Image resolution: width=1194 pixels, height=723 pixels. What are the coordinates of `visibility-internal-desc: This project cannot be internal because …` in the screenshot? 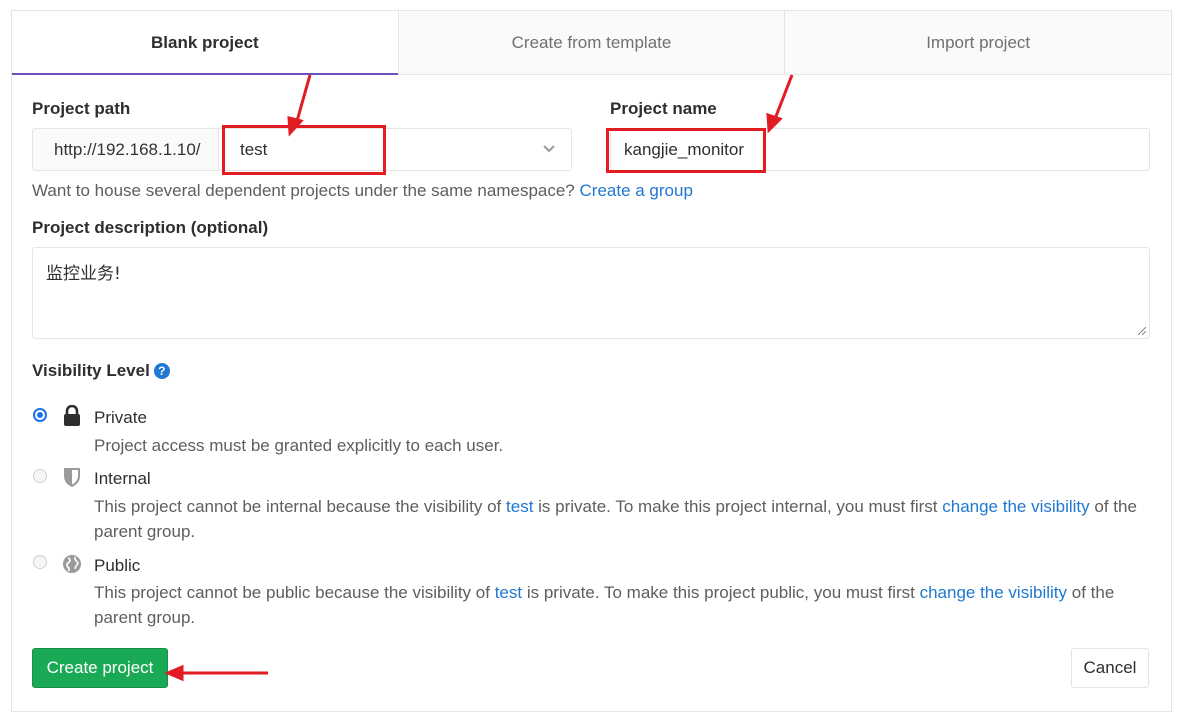 It's located at (624, 519).